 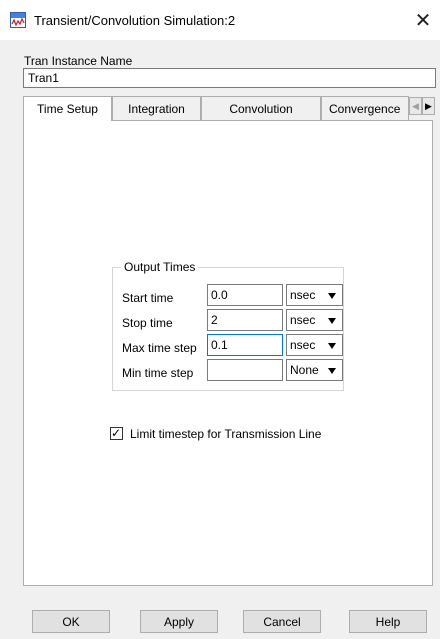 I want to click on apply-button: Apply, so click(x=179, y=621).